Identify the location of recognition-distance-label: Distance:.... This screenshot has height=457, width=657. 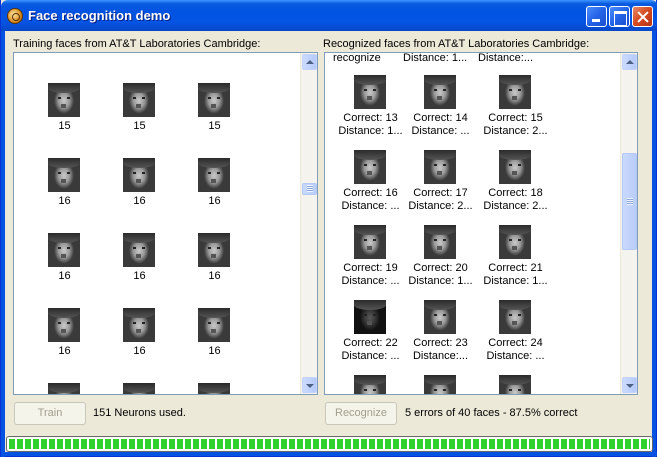
(440, 356).